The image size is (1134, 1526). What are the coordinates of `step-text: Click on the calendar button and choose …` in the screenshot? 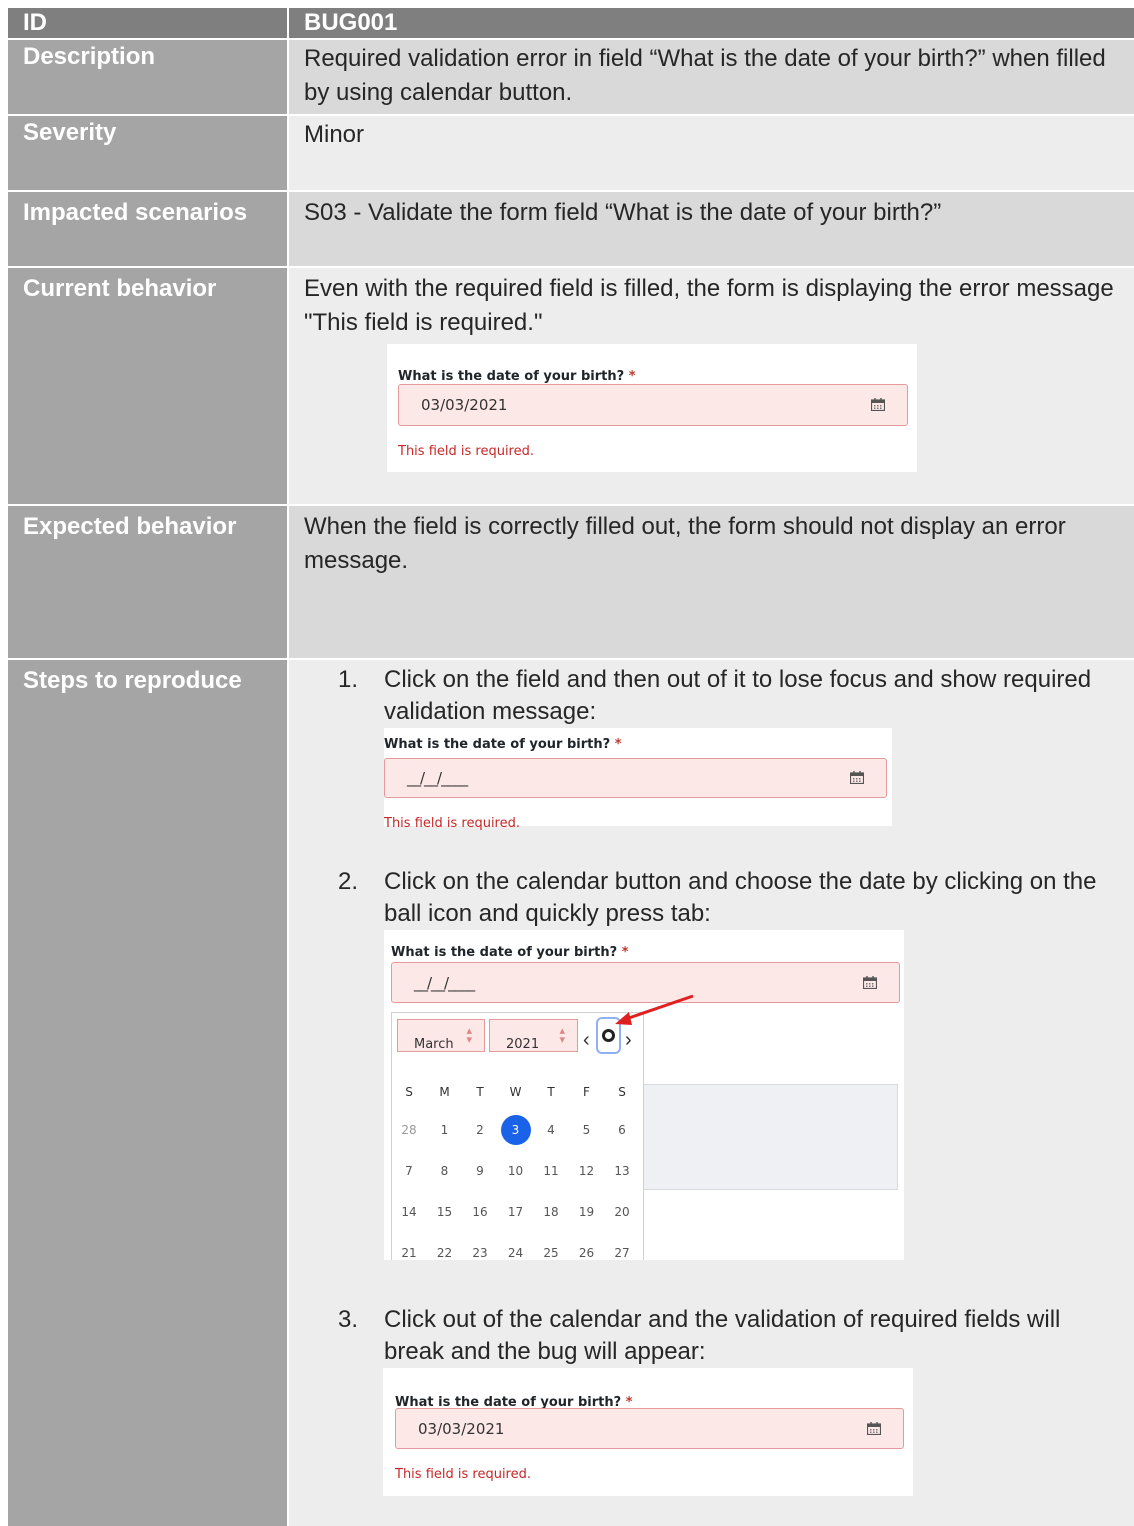 It's located at (740, 897).